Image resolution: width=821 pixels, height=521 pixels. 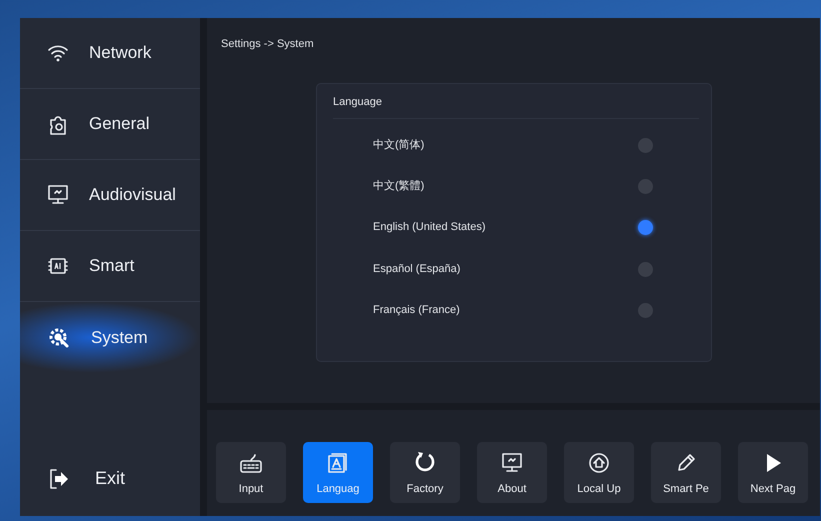 I want to click on toolbar-button: Smart Pe, so click(x=686, y=472).